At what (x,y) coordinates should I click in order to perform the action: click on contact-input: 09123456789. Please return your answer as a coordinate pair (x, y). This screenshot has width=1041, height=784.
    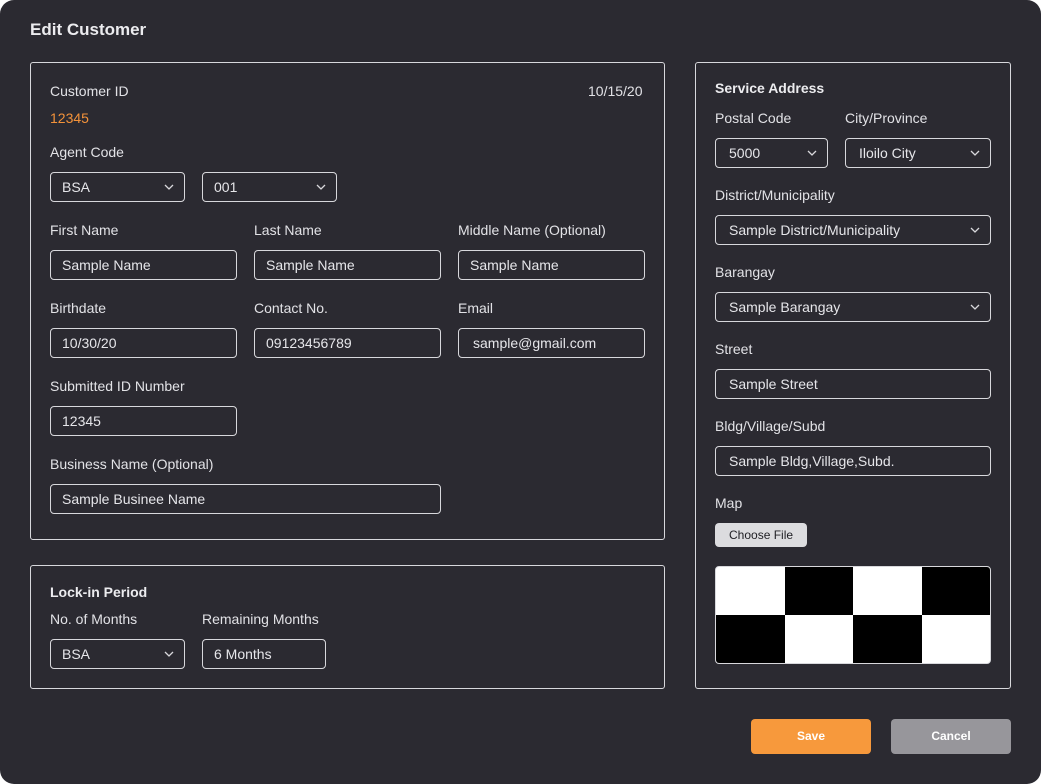
    Looking at the image, I should click on (347, 343).